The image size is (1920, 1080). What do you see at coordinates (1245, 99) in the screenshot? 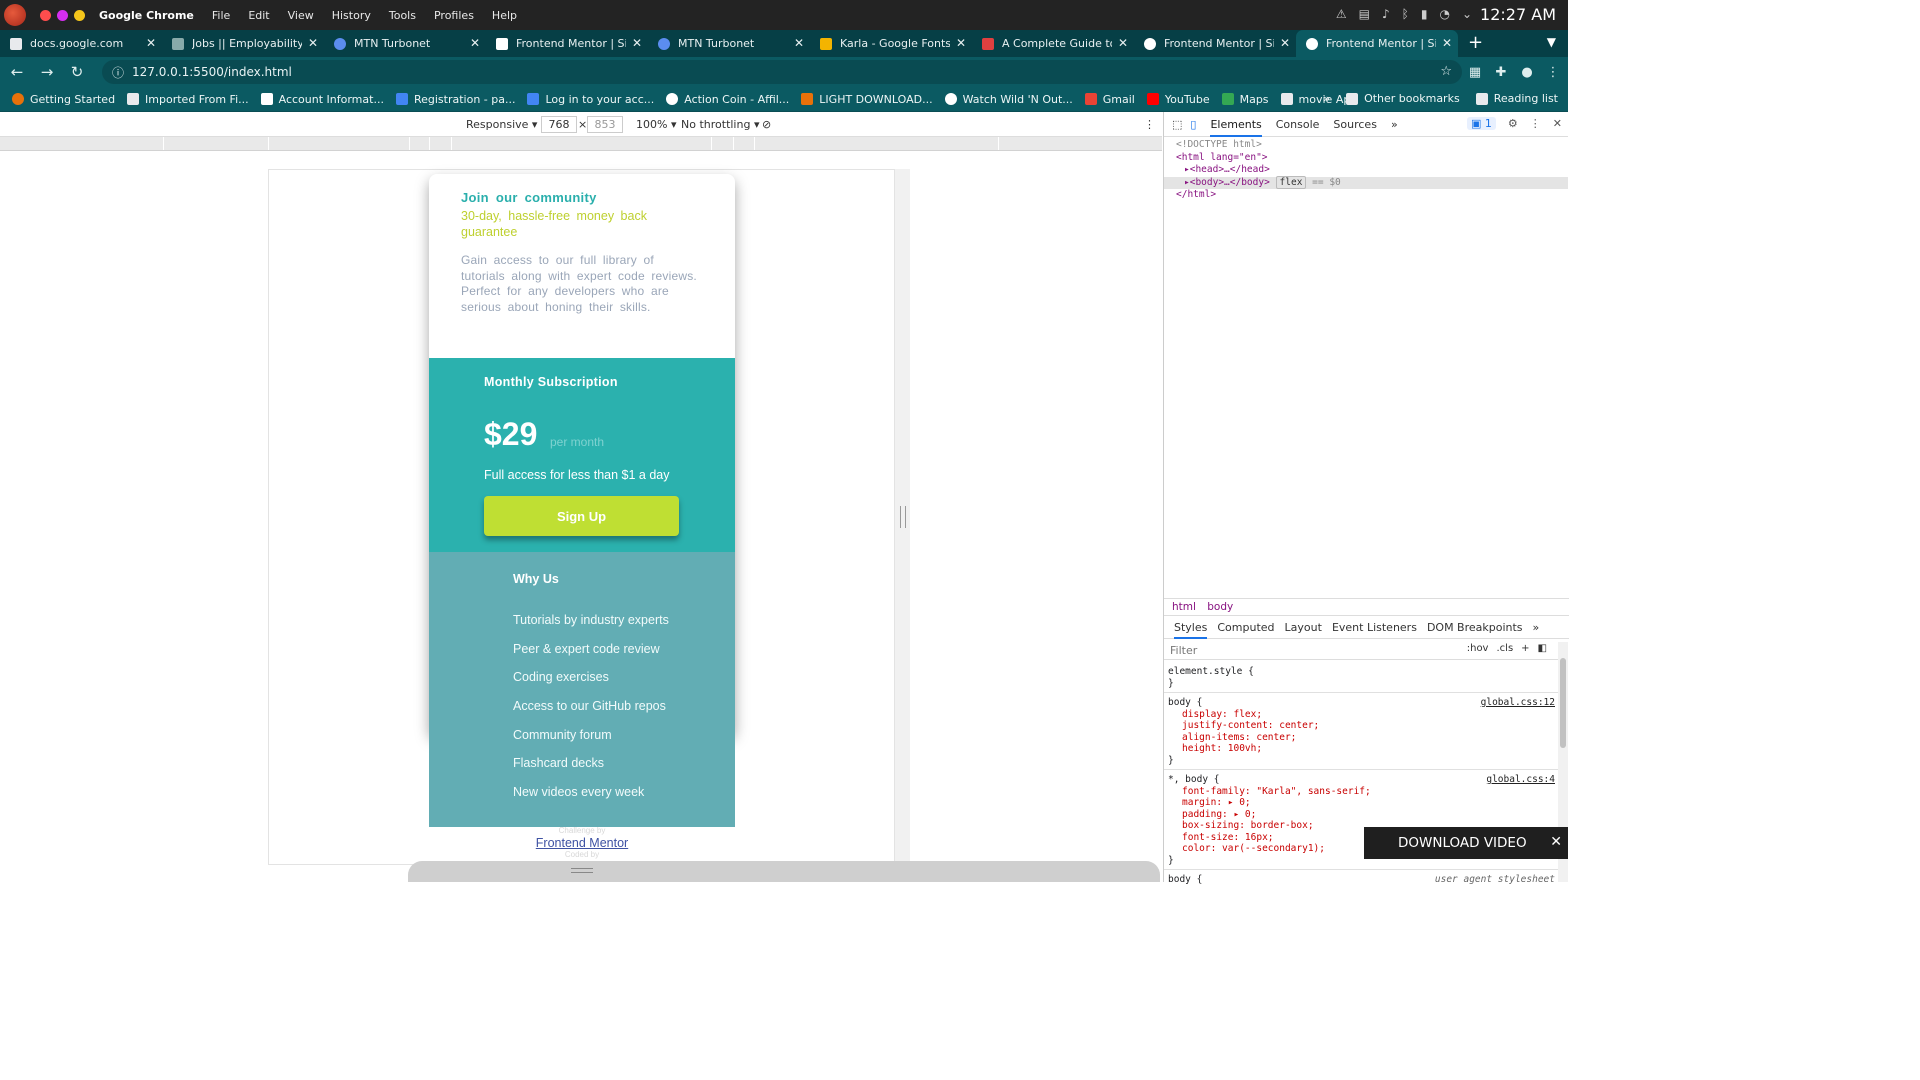
I see `bookmark-item: Maps` at bounding box center [1245, 99].